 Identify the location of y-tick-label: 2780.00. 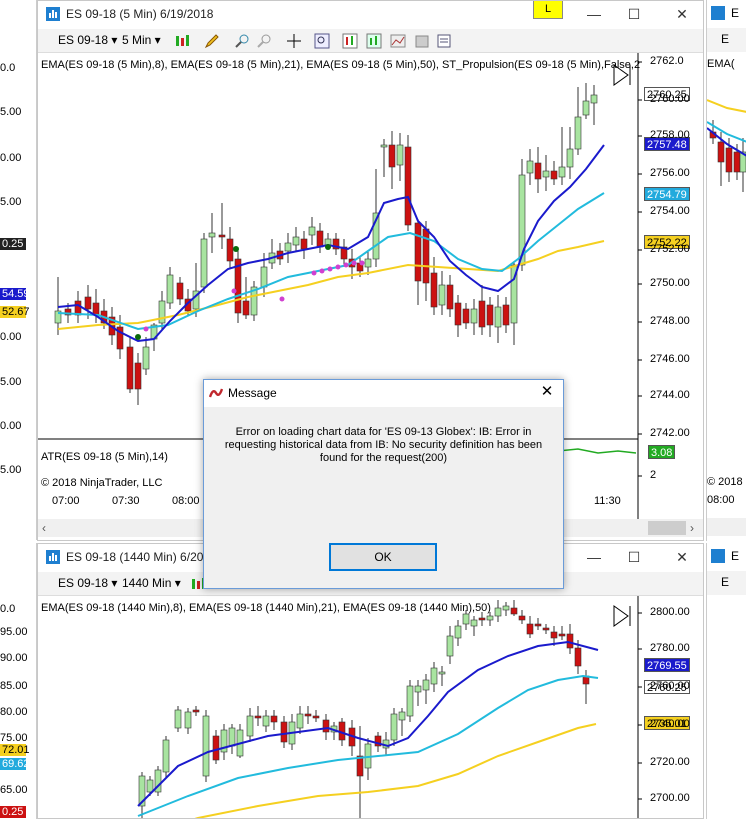
(670, 648).